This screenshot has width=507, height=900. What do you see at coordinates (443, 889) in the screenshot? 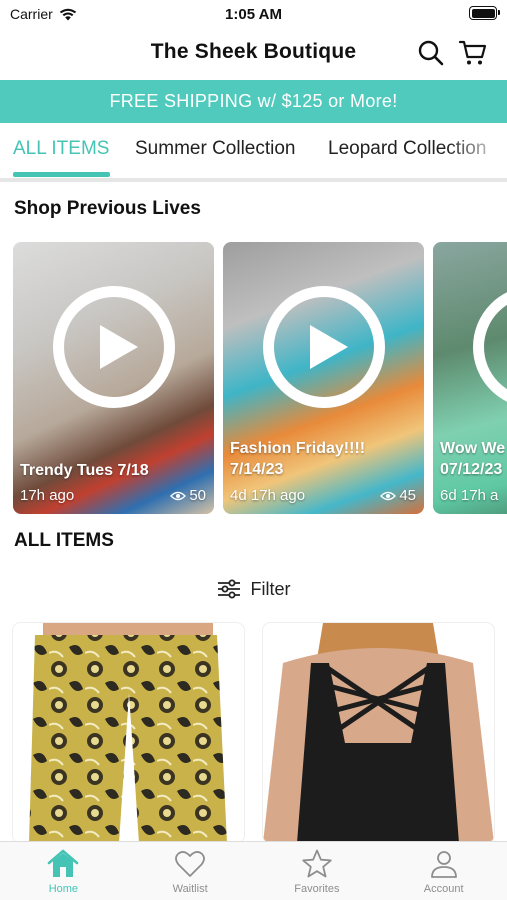
I see `tab-account-label: Account` at bounding box center [443, 889].